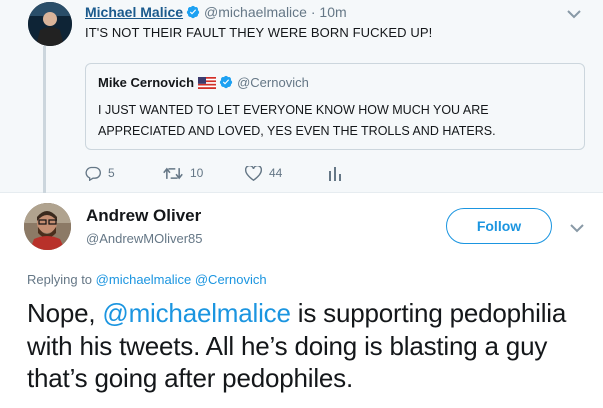 This screenshot has width=603, height=408. What do you see at coordinates (273, 82) in the screenshot?
I see `quoted-author-handle: @Cernovich` at bounding box center [273, 82].